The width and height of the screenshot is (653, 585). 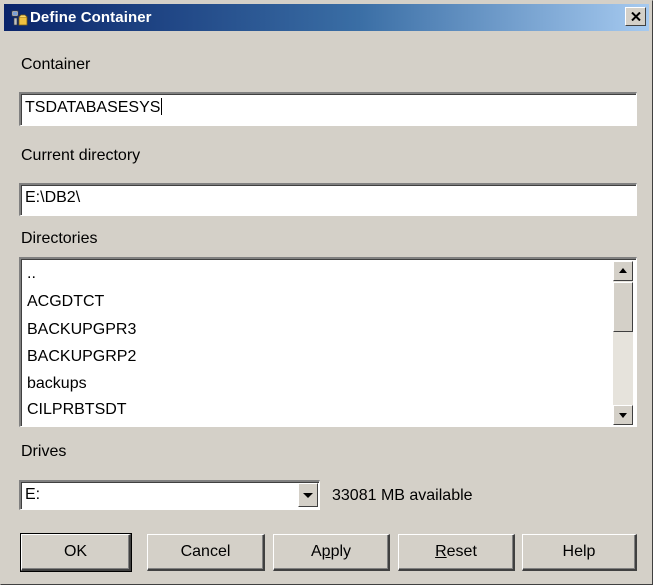 I want to click on scroll-down-button, so click(x=623, y=415).